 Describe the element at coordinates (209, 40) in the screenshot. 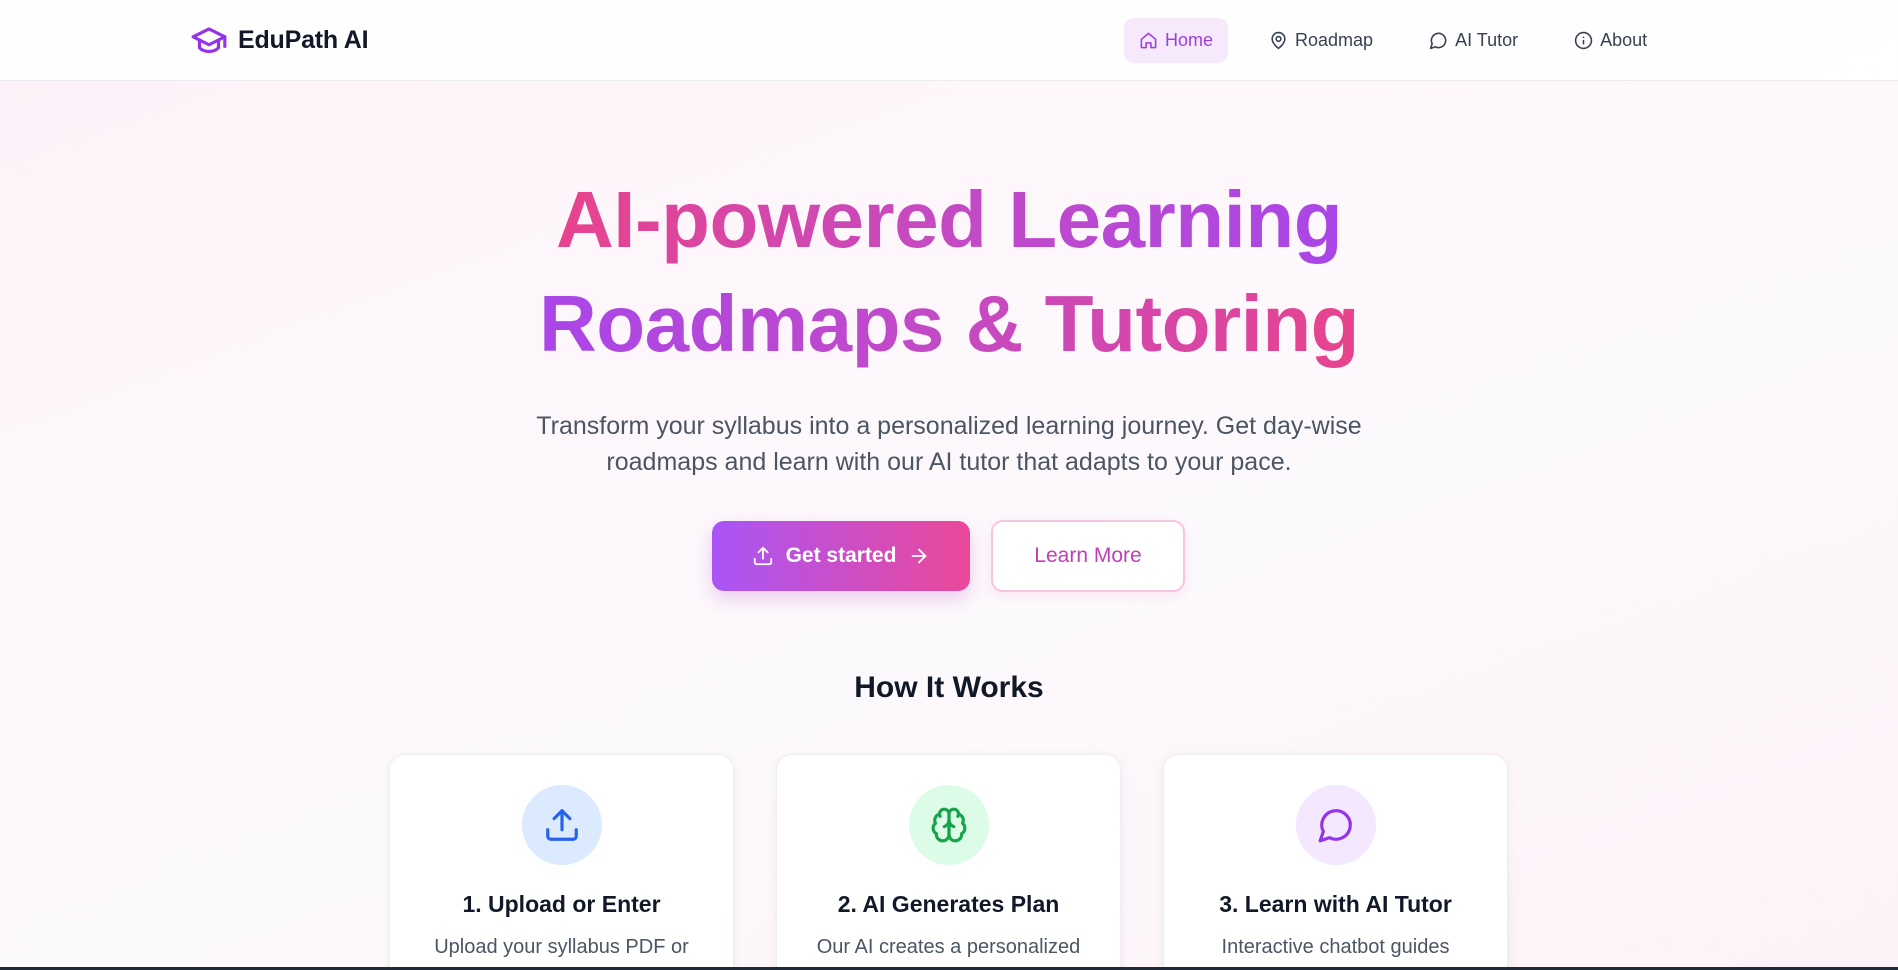

I see `graduation-cap-icon` at that location.